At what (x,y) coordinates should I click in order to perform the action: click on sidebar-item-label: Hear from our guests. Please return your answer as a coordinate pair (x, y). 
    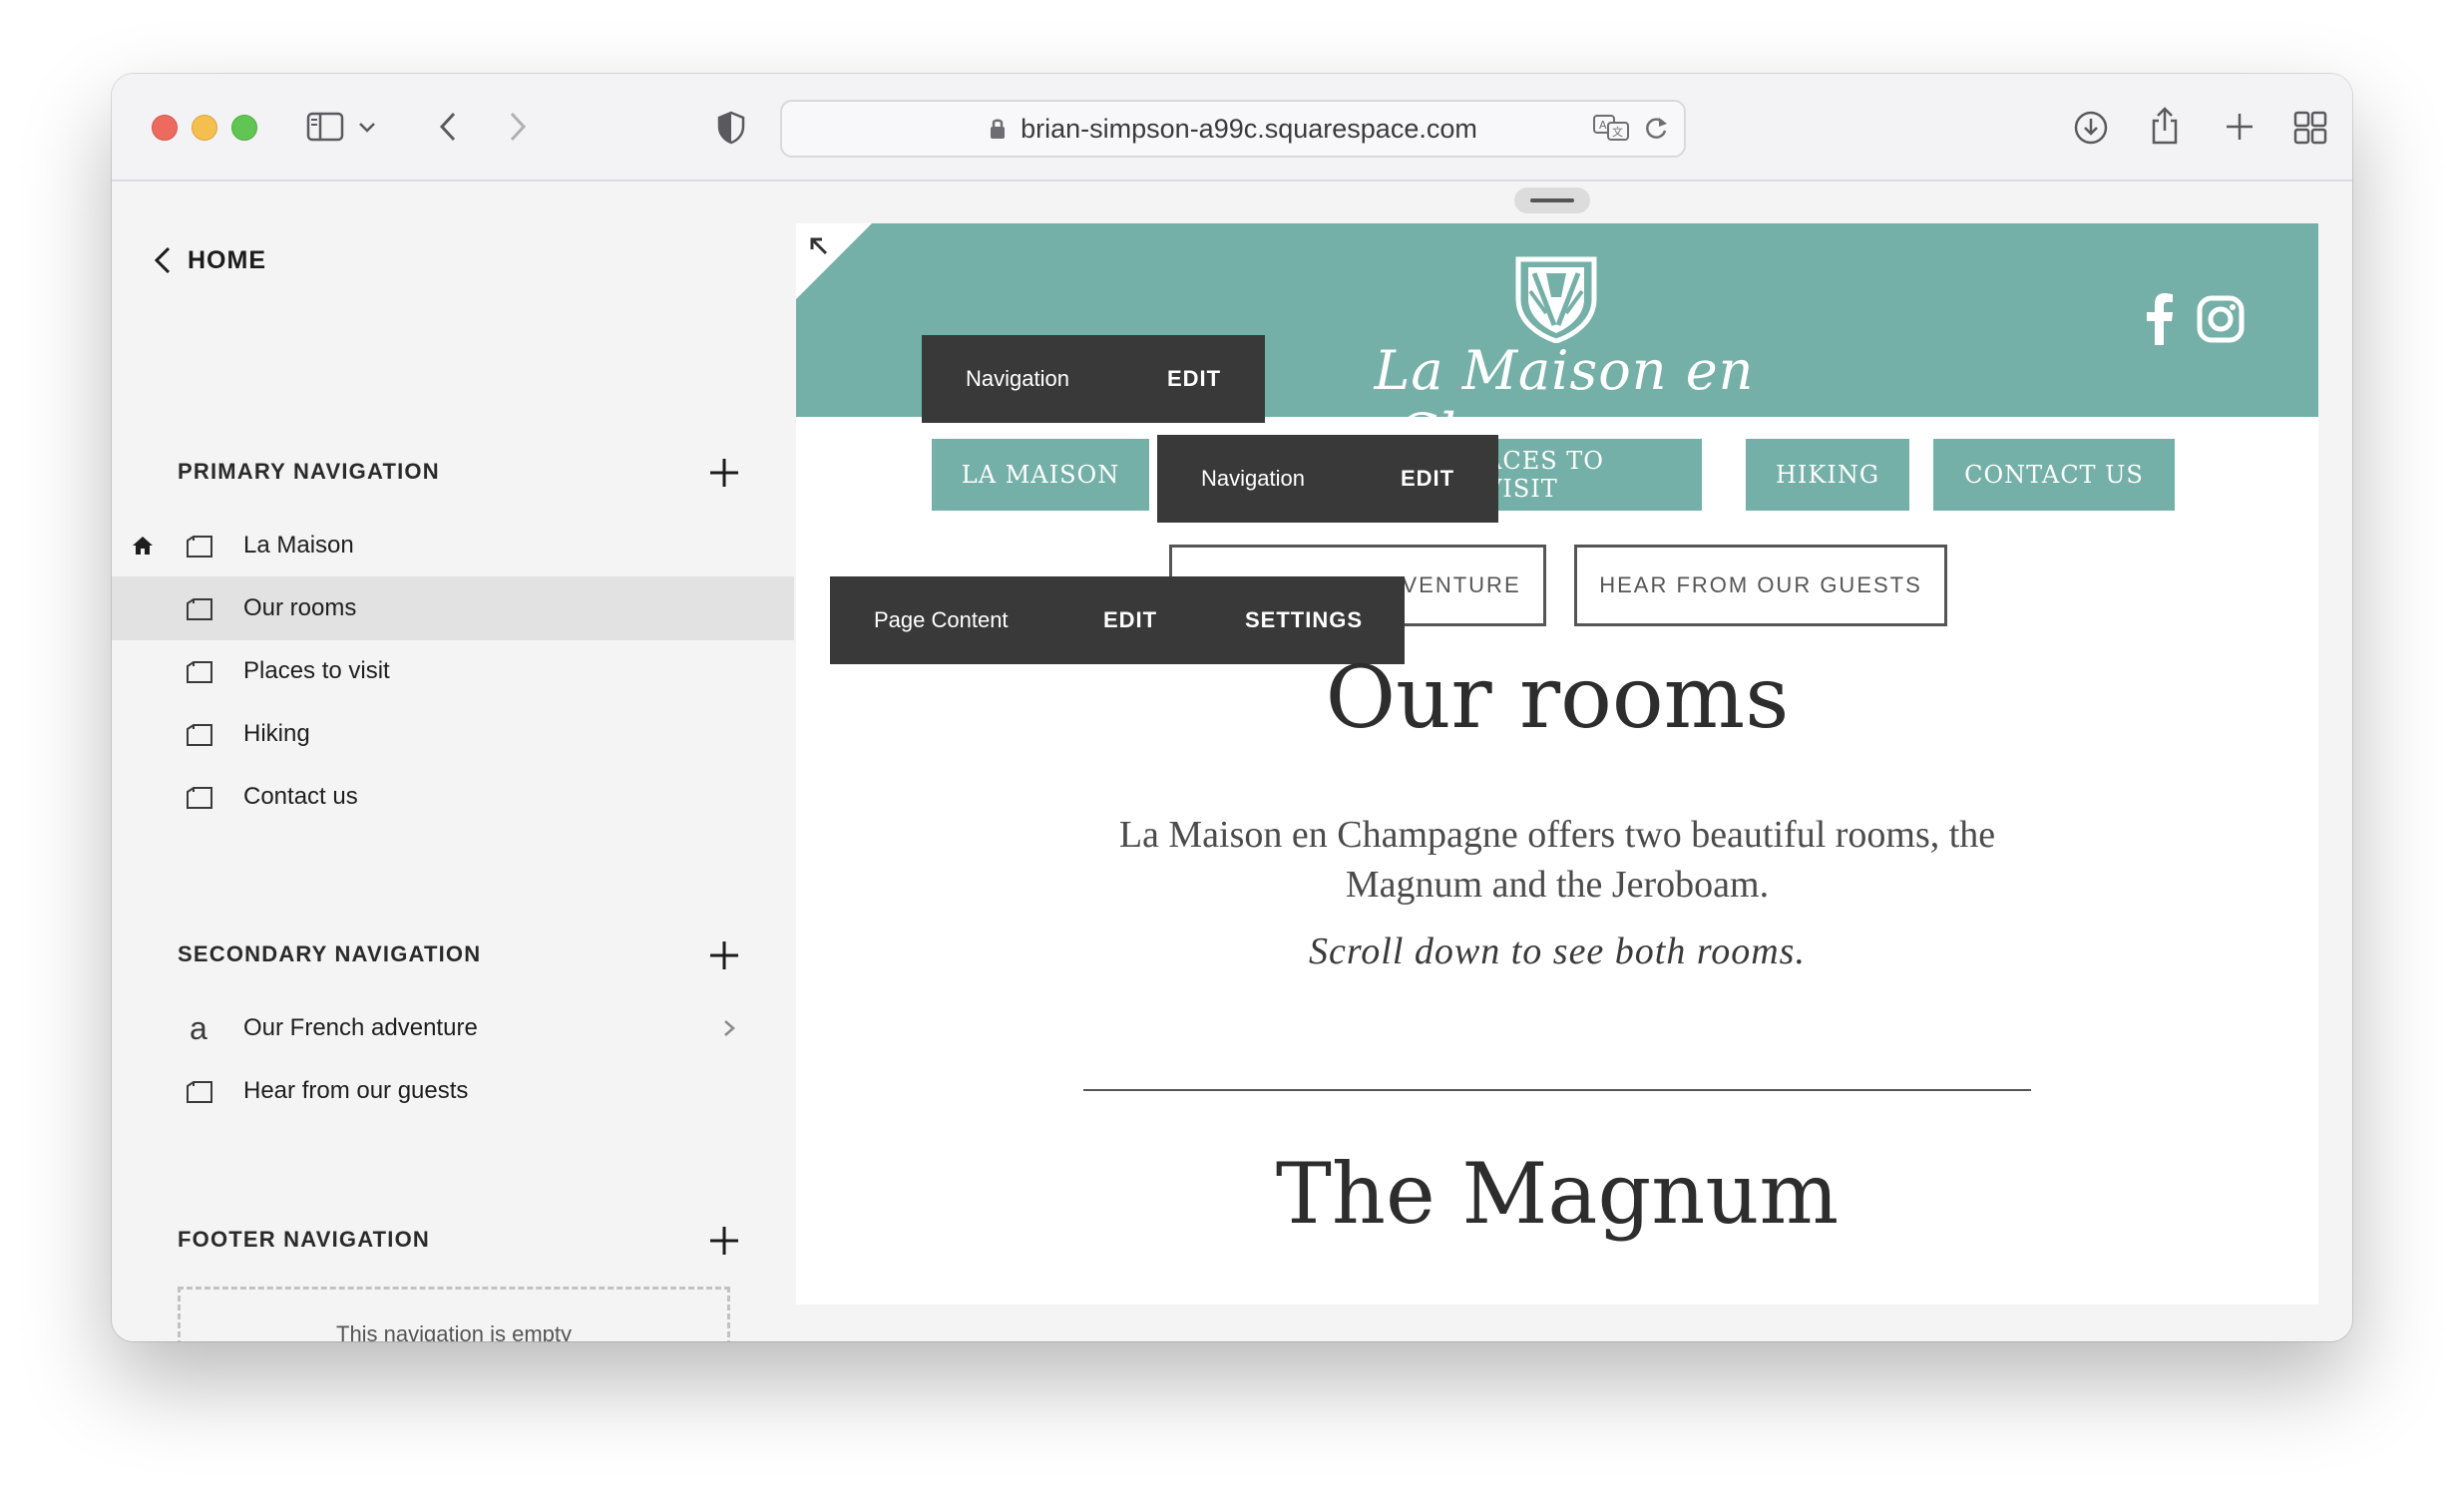
    Looking at the image, I should click on (356, 1090).